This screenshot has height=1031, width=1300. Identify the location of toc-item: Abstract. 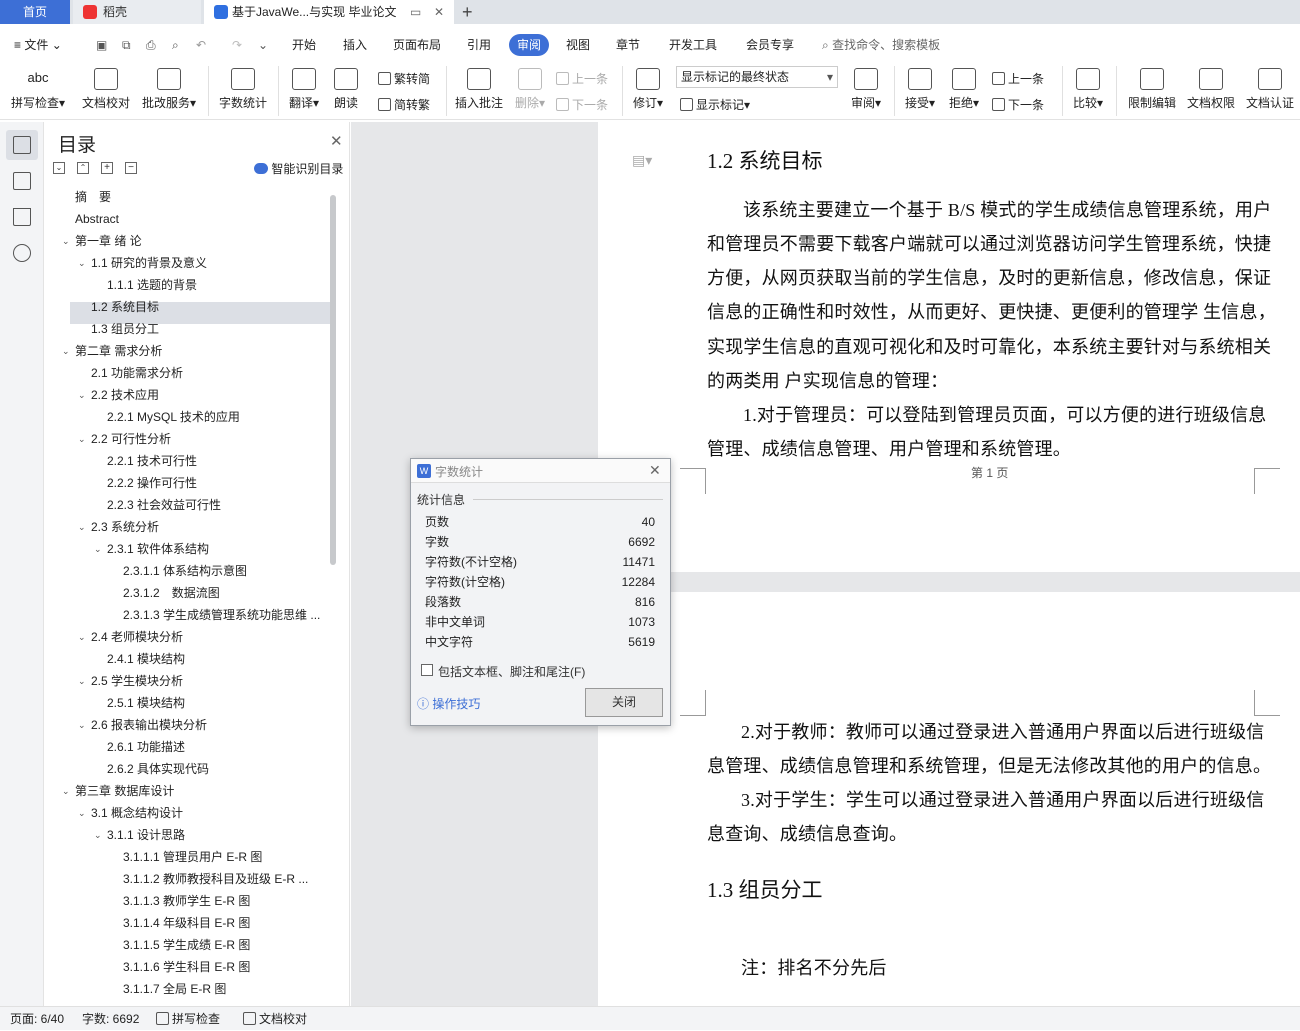
(97, 219).